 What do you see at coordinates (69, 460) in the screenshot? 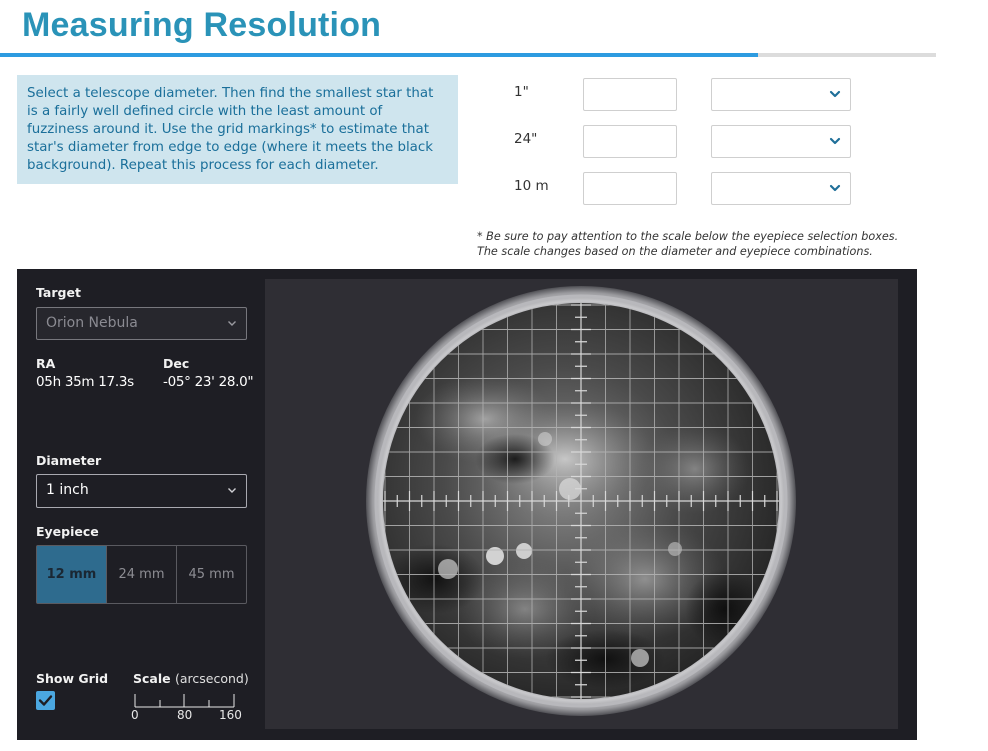
I see `diameter-label: Diameter` at bounding box center [69, 460].